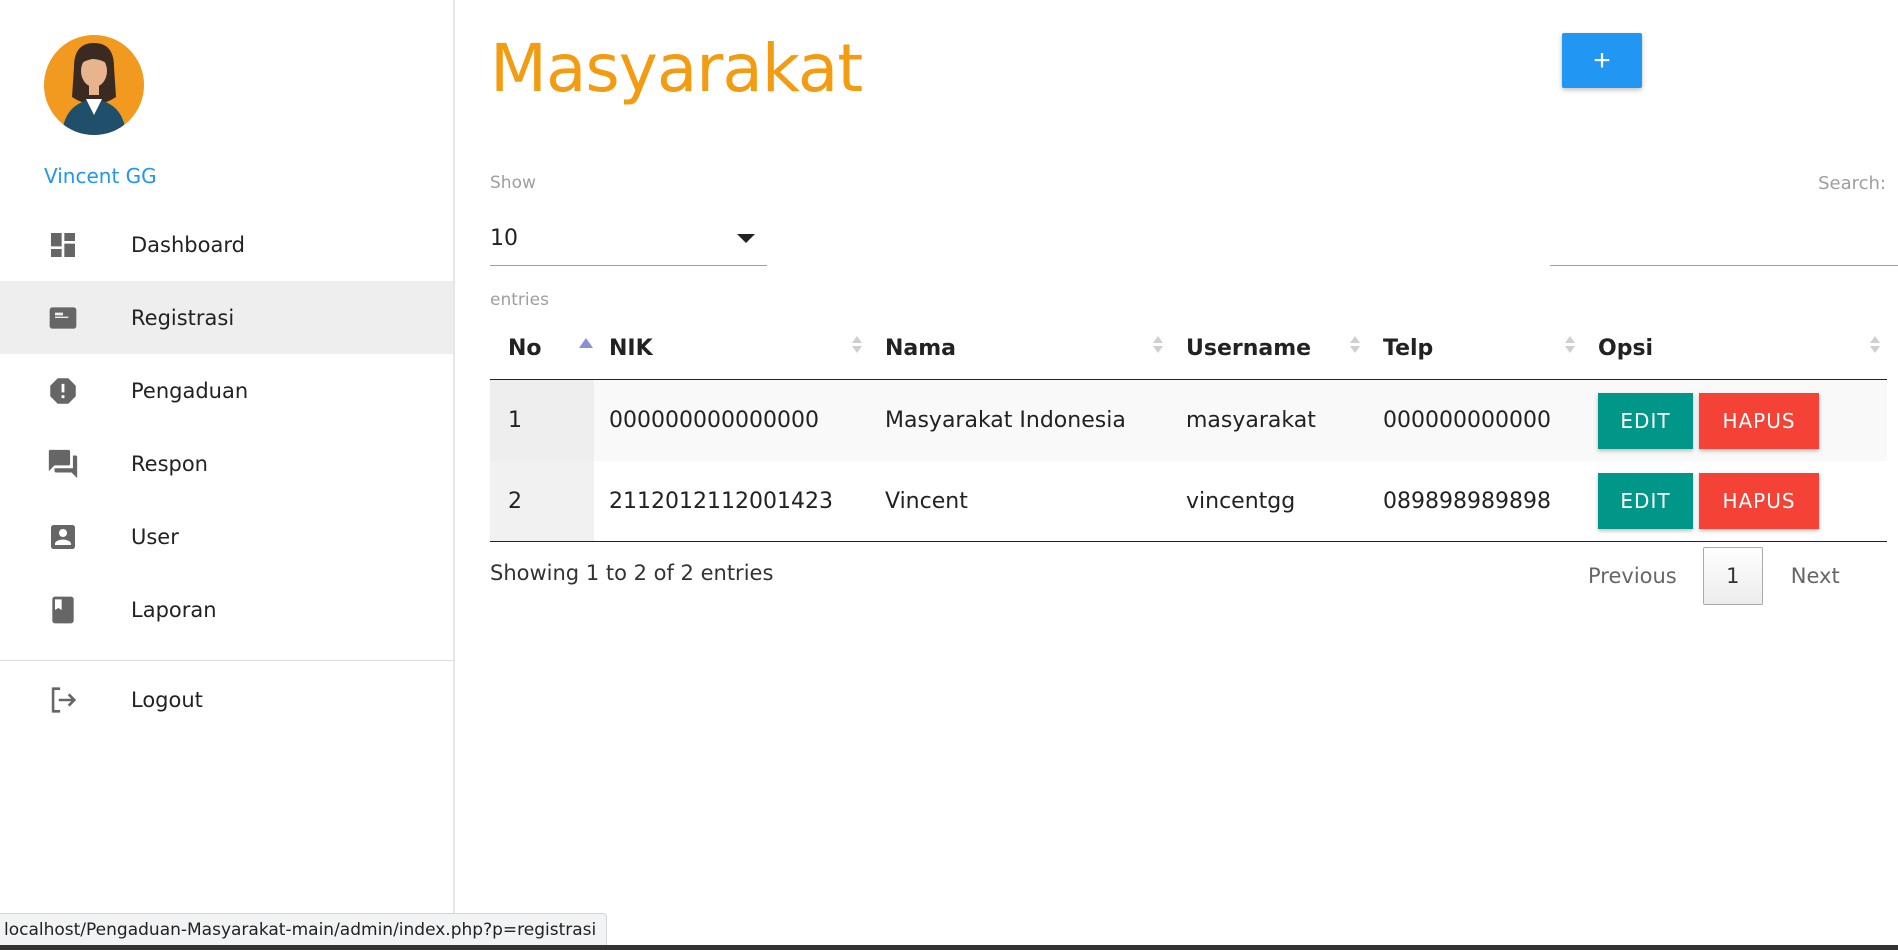  I want to click on sidebar-item-registrasi: Registrasi, so click(226, 317).